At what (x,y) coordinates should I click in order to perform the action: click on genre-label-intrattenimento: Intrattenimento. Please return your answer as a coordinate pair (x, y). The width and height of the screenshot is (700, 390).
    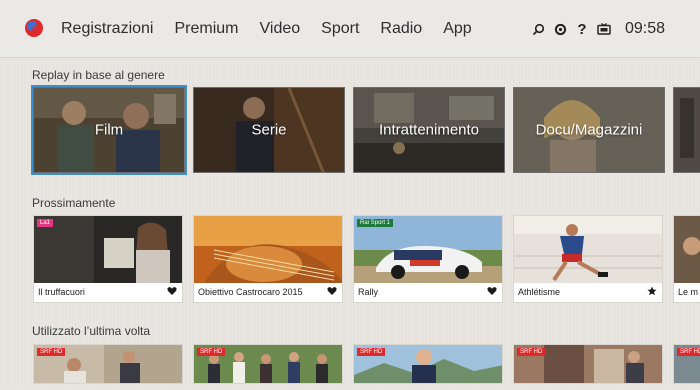
    Looking at the image, I should click on (429, 130).